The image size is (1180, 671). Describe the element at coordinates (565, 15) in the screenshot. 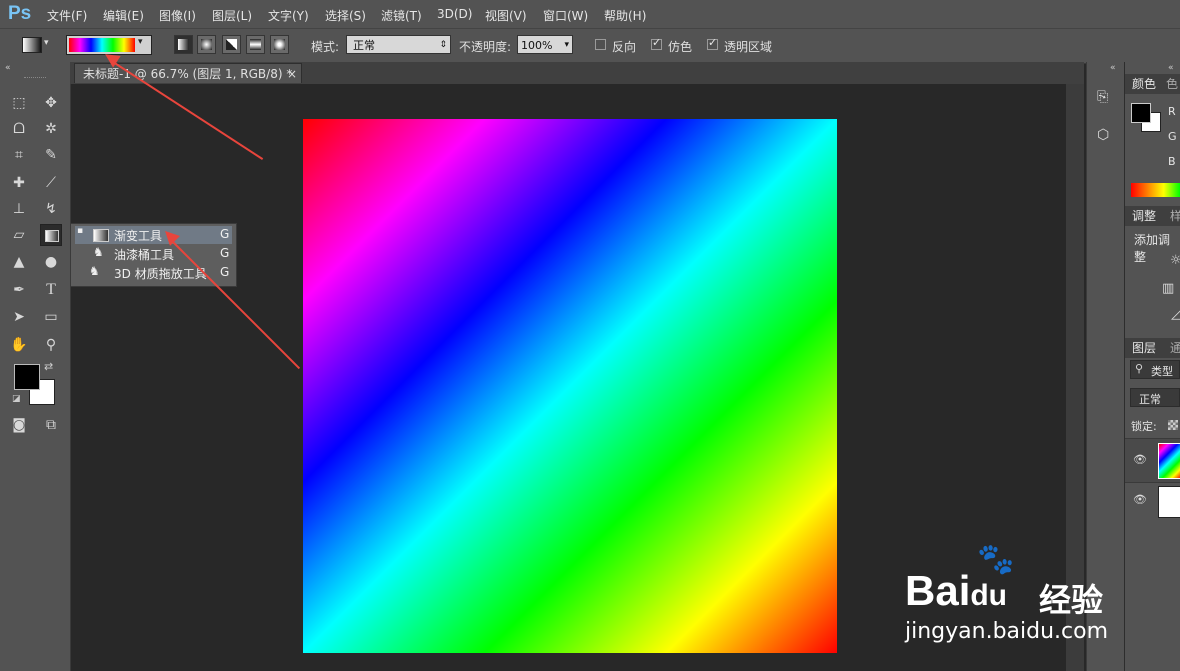

I see `menu-window: 窗口(W)` at that location.